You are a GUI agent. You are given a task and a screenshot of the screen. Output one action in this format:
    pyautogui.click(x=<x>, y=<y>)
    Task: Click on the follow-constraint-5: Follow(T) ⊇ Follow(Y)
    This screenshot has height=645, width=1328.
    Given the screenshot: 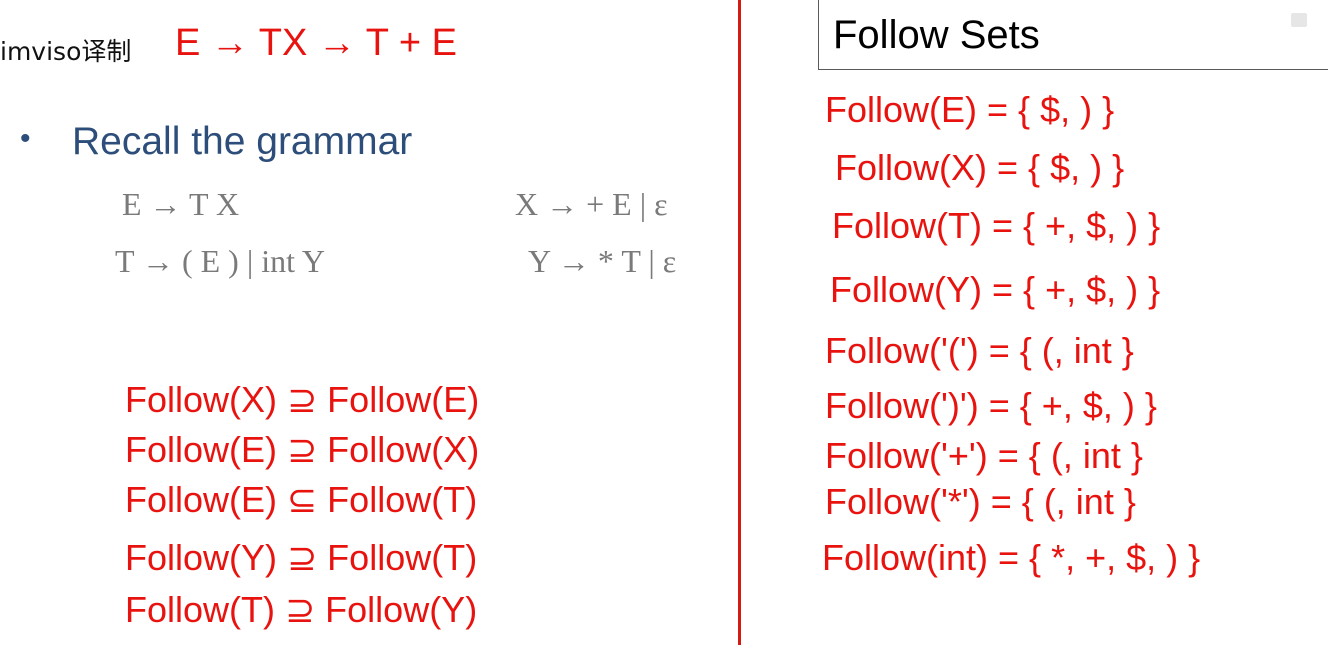 What is the action you would take?
    pyautogui.click(x=301, y=609)
    